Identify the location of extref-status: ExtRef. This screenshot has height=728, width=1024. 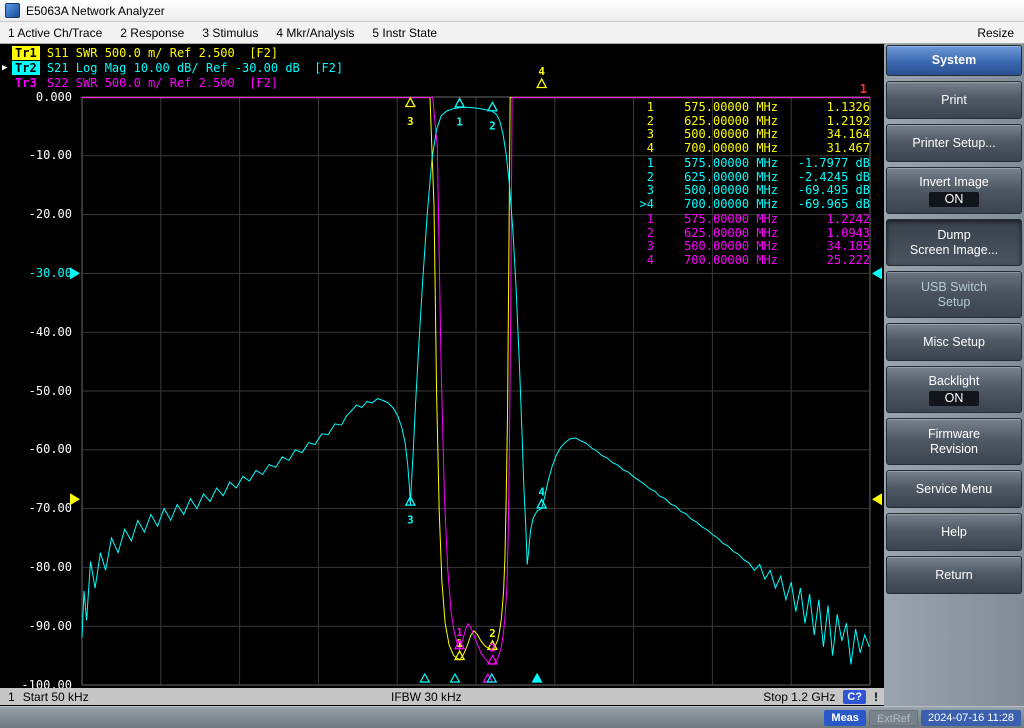
(893, 717).